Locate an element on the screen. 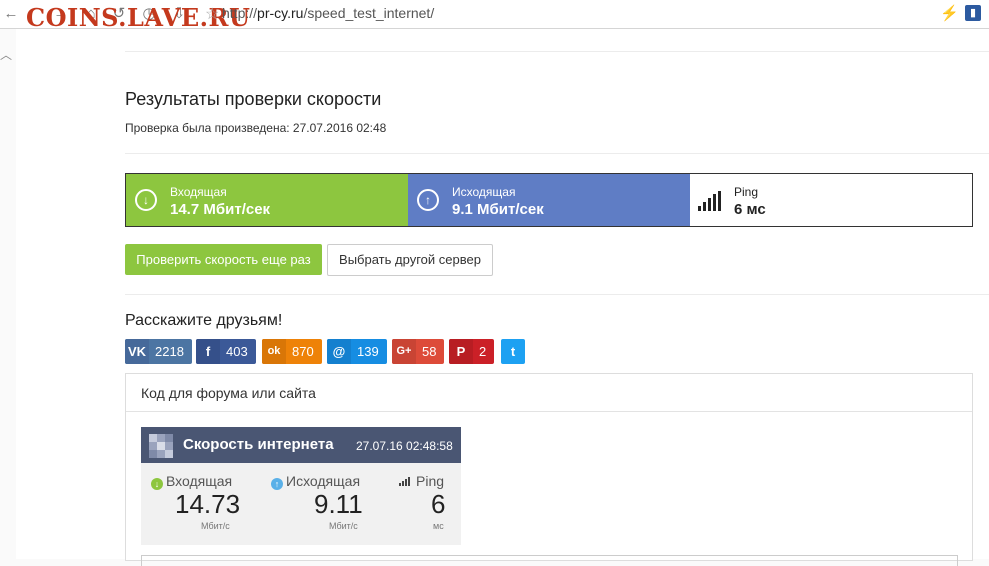 This screenshot has height=566, width=989. collapse-chevron-icon: ︿ is located at coordinates (6, 54).